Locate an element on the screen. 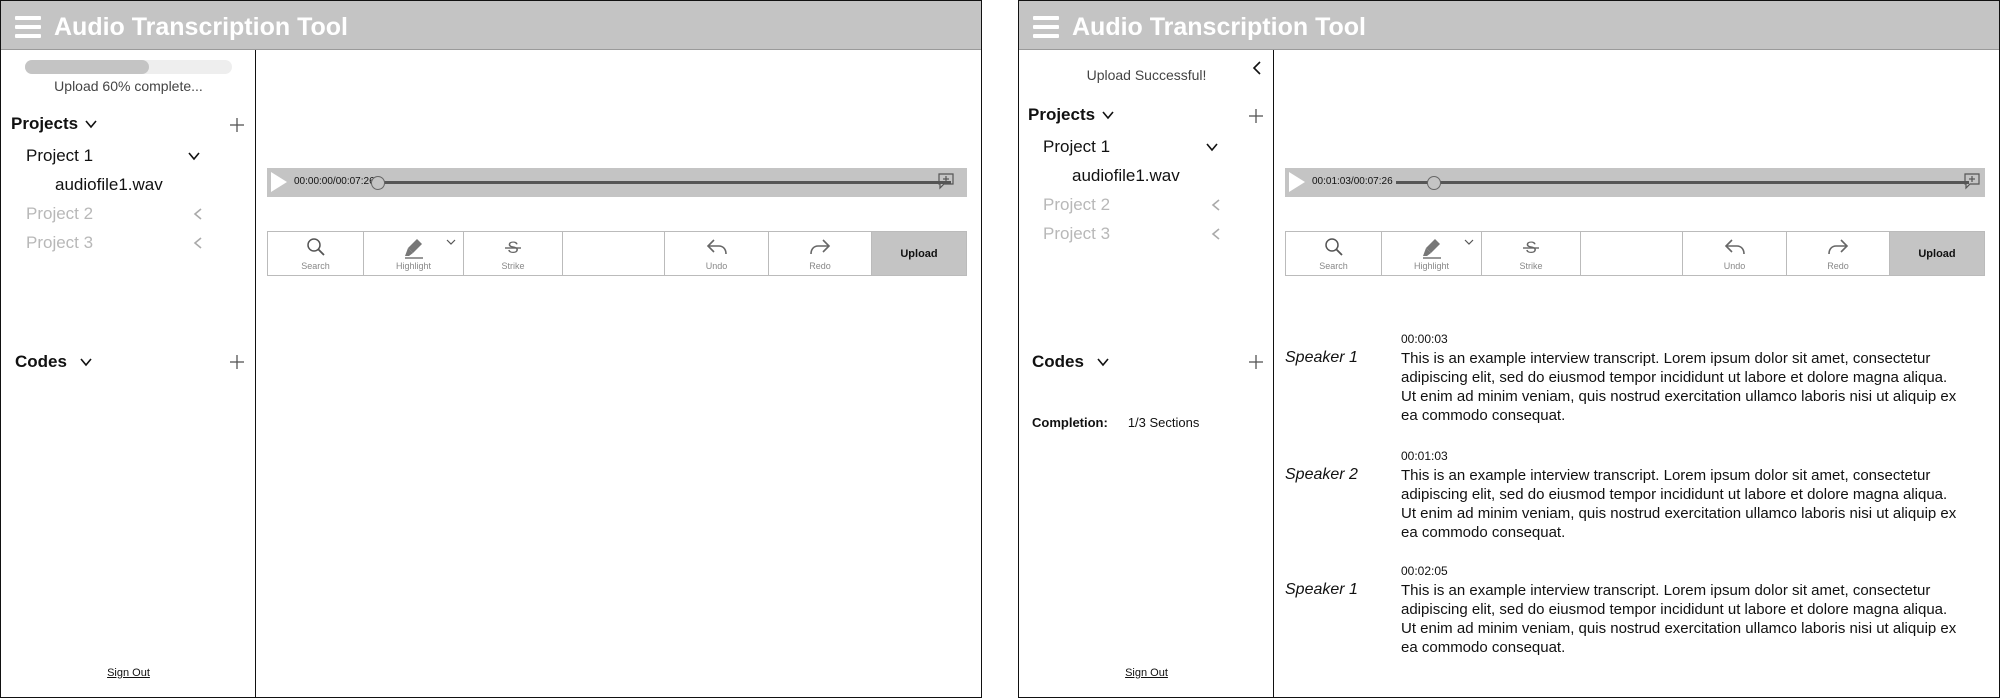  audio-player: 00:01:03/00:07:26 is located at coordinates (1635, 182).